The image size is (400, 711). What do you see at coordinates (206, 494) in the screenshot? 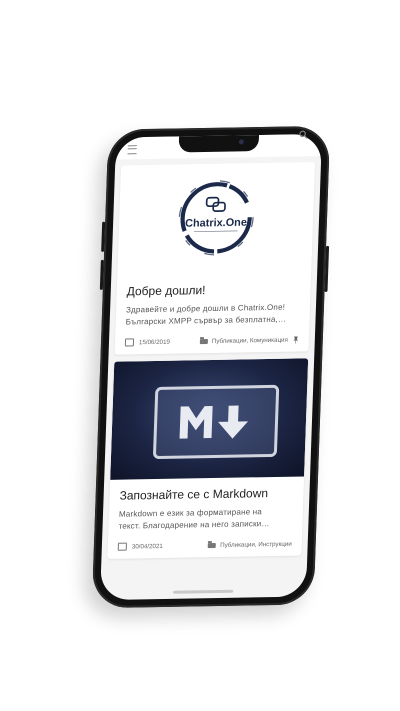
I see `post-title: Запознайте се с Markdown` at bounding box center [206, 494].